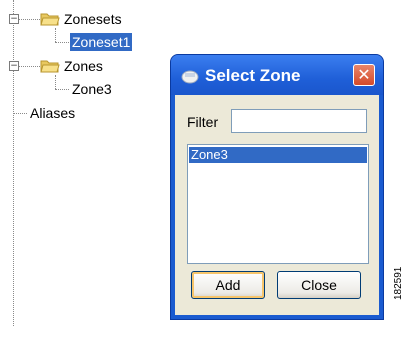 The height and width of the screenshot is (341, 404). I want to click on tree-node-zonesets: Zonesets, so click(93, 19).